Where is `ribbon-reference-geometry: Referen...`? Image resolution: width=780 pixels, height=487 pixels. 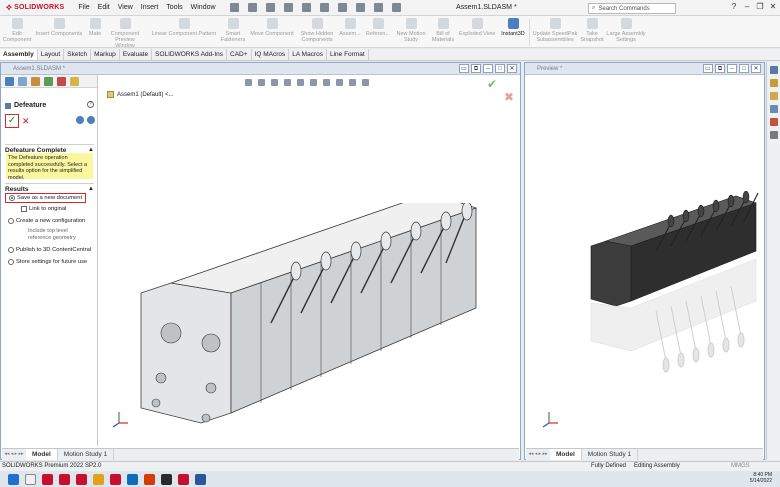
ribbon-reference-geometry: Referen... is located at coordinates (378, 27).